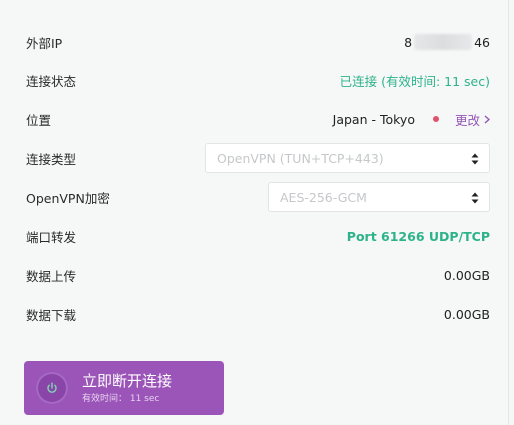  Describe the element at coordinates (408, 42) in the screenshot. I see `external-ip-prefix: 8` at that location.